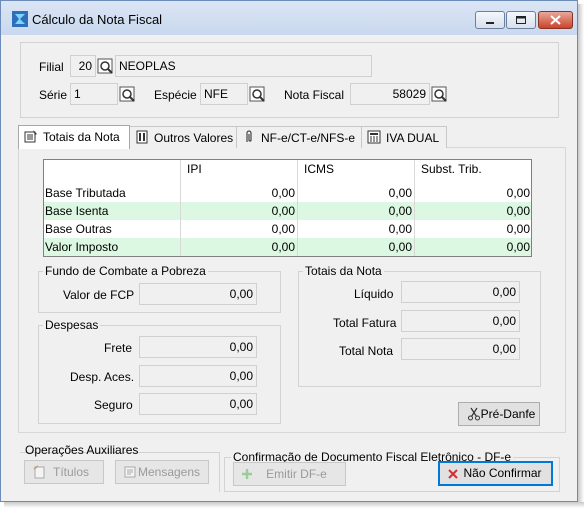 The height and width of the screenshot is (508, 584). What do you see at coordinates (106, 66) in the screenshot?
I see `filial-lookup-icon` at bounding box center [106, 66].